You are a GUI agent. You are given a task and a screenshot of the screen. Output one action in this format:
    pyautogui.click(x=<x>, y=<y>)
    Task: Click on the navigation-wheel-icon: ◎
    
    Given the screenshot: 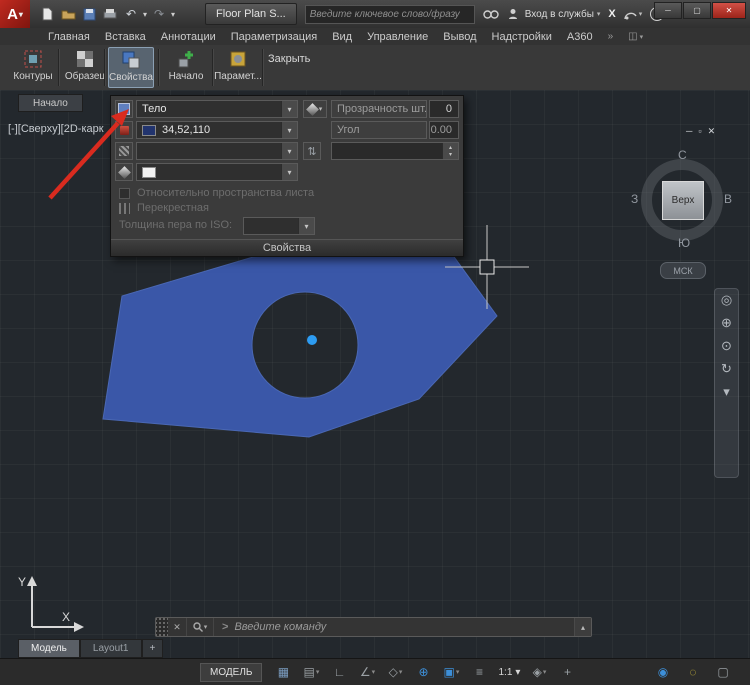 What is the action you would take?
    pyautogui.click(x=726, y=300)
    